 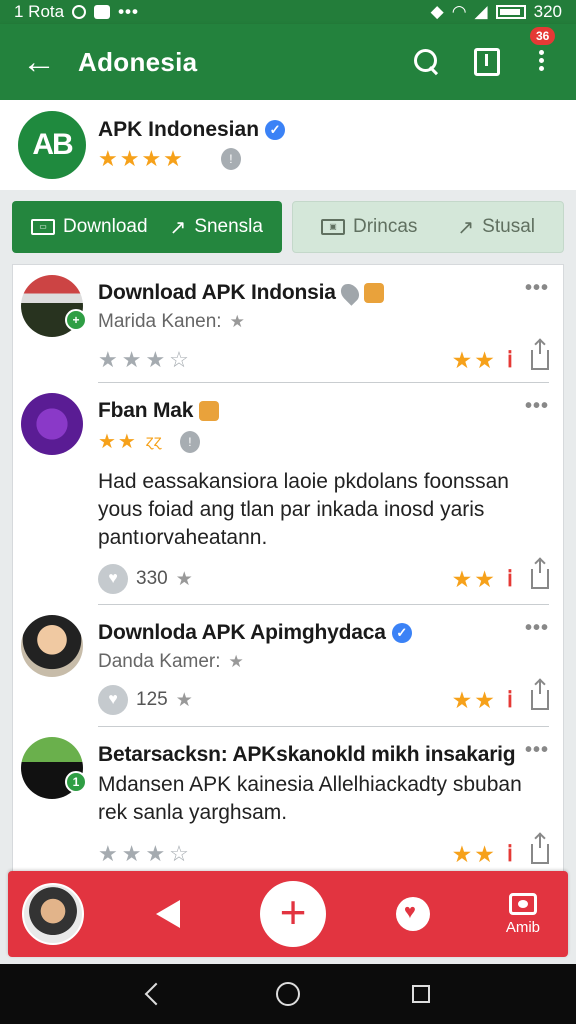 I want to click on location-pin-icon, so click(x=349, y=293).